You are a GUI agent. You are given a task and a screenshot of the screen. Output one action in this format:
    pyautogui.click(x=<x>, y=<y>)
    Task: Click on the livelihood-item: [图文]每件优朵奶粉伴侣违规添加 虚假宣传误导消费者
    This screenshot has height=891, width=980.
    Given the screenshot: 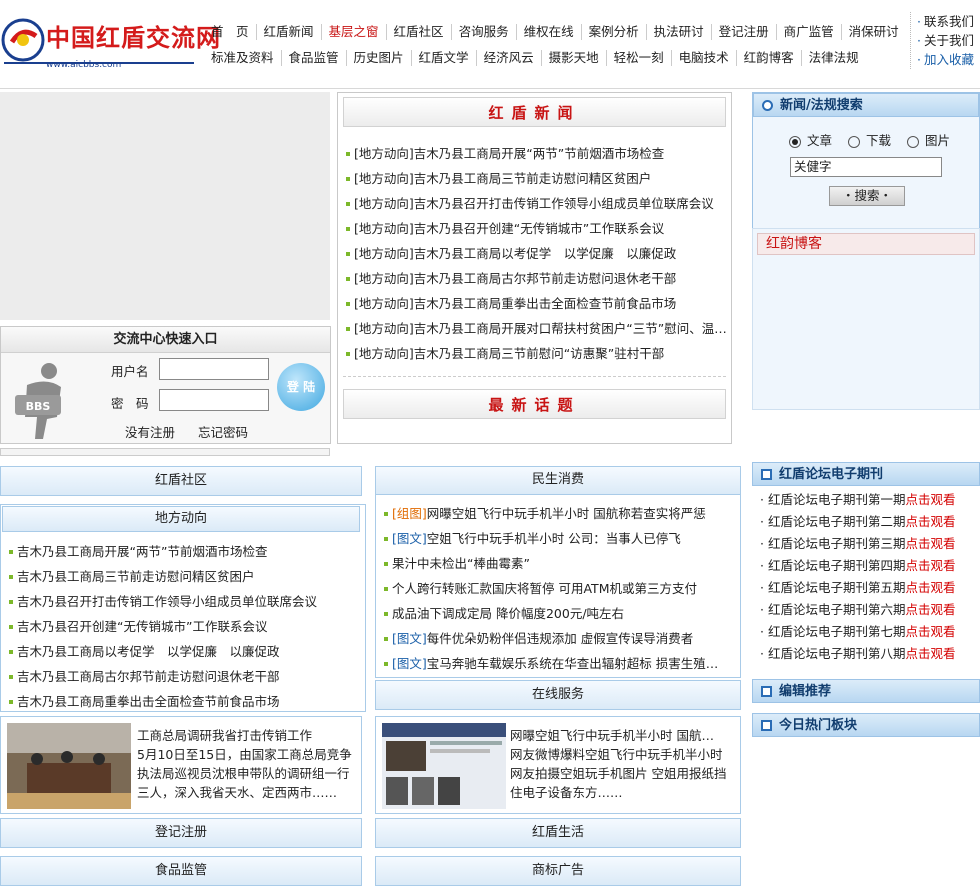 What is the action you would take?
    pyautogui.click(x=559, y=637)
    